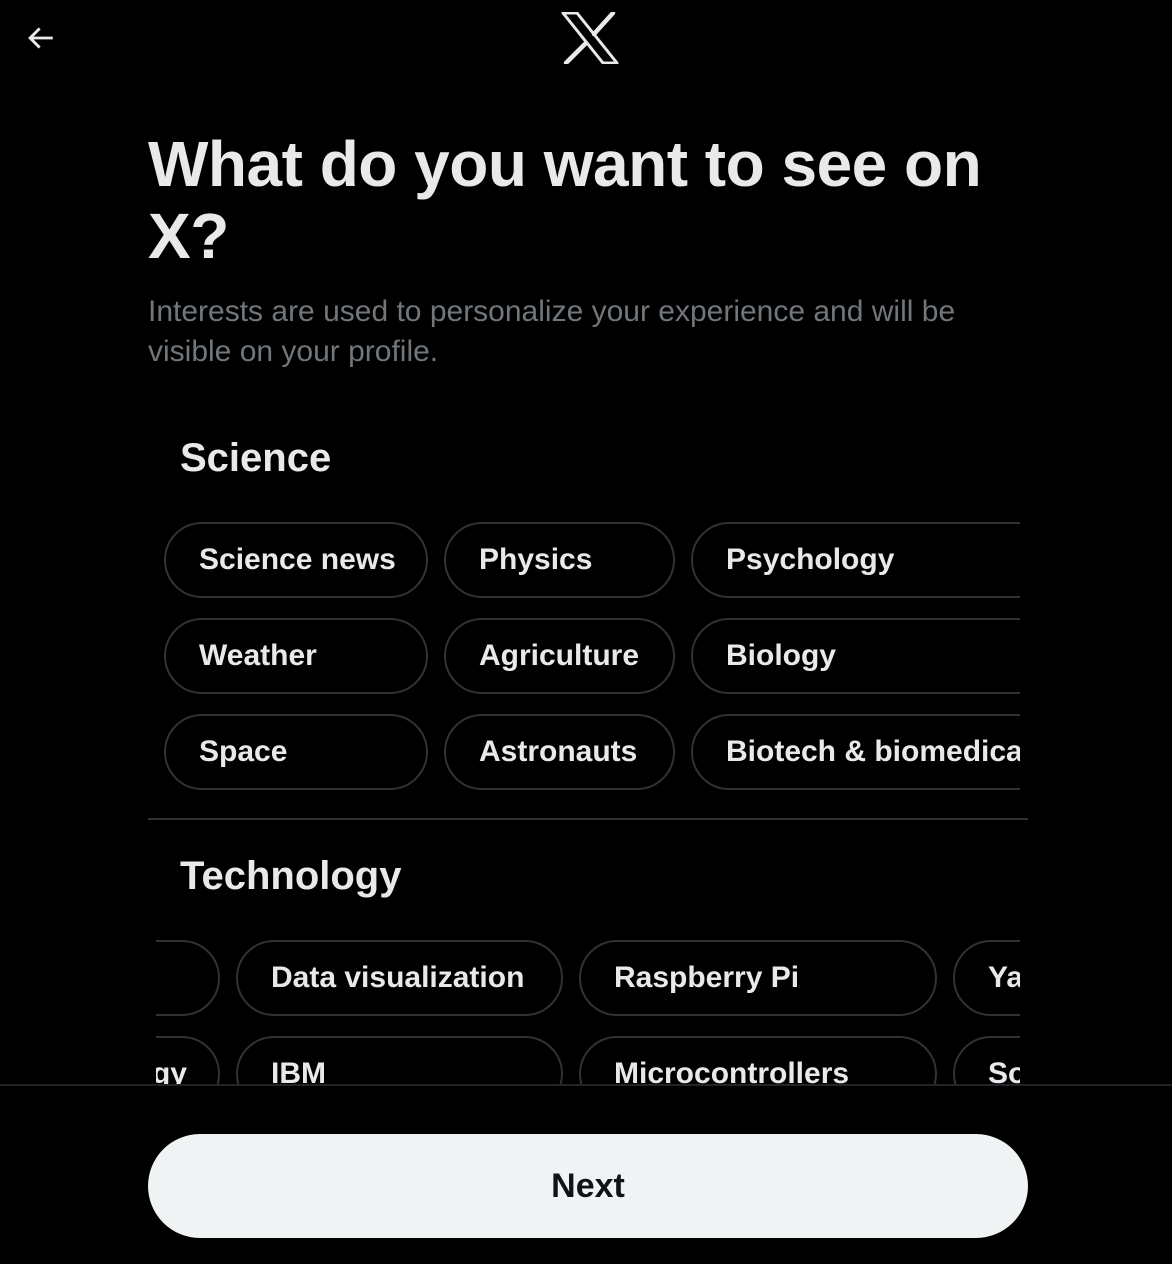  What do you see at coordinates (559, 752) in the screenshot?
I see `interest-chip: Astronauts` at bounding box center [559, 752].